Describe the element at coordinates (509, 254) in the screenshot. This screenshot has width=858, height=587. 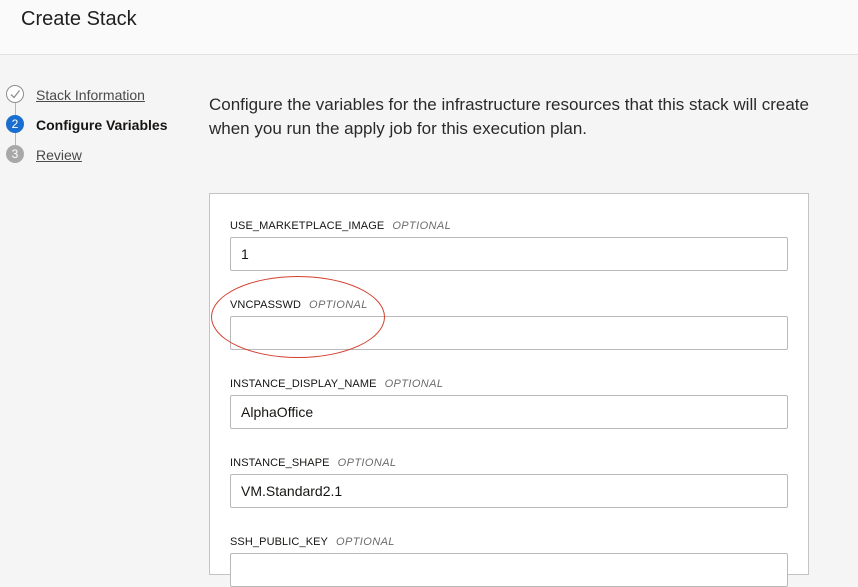
I see `use-marketplace-image-input` at that location.